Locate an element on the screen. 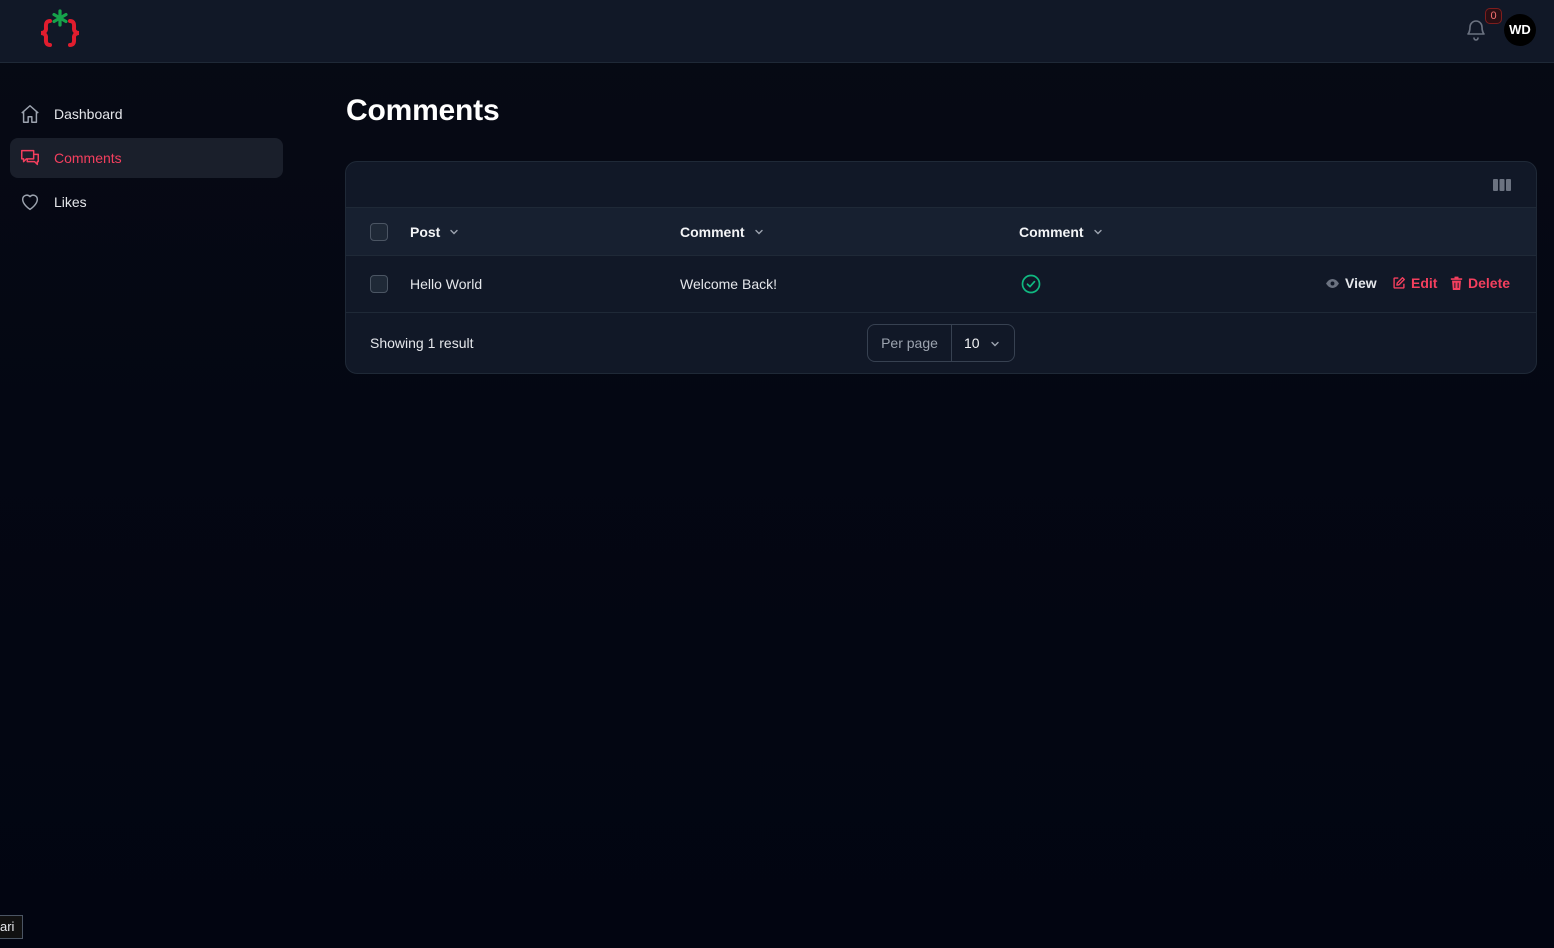  sidebar-item-likes: Likes is located at coordinates (146, 202).